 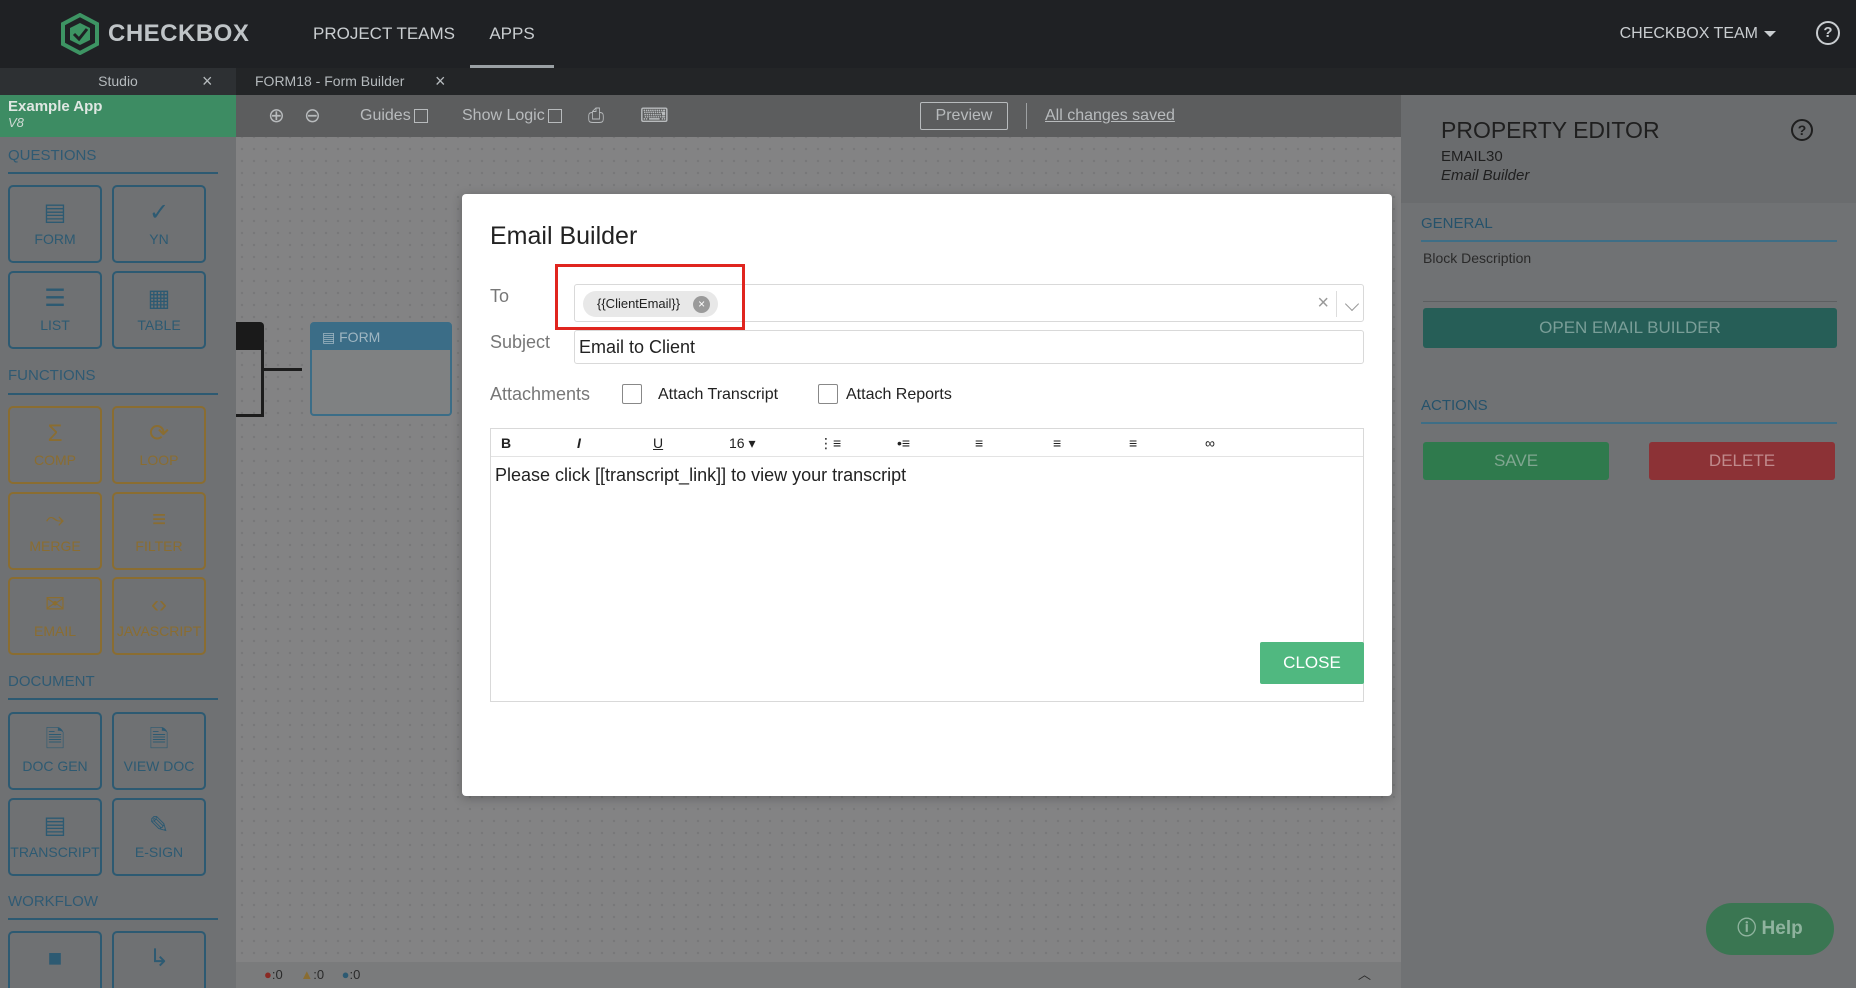 I want to click on list-icon: ☰, so click(x=55, y=298).